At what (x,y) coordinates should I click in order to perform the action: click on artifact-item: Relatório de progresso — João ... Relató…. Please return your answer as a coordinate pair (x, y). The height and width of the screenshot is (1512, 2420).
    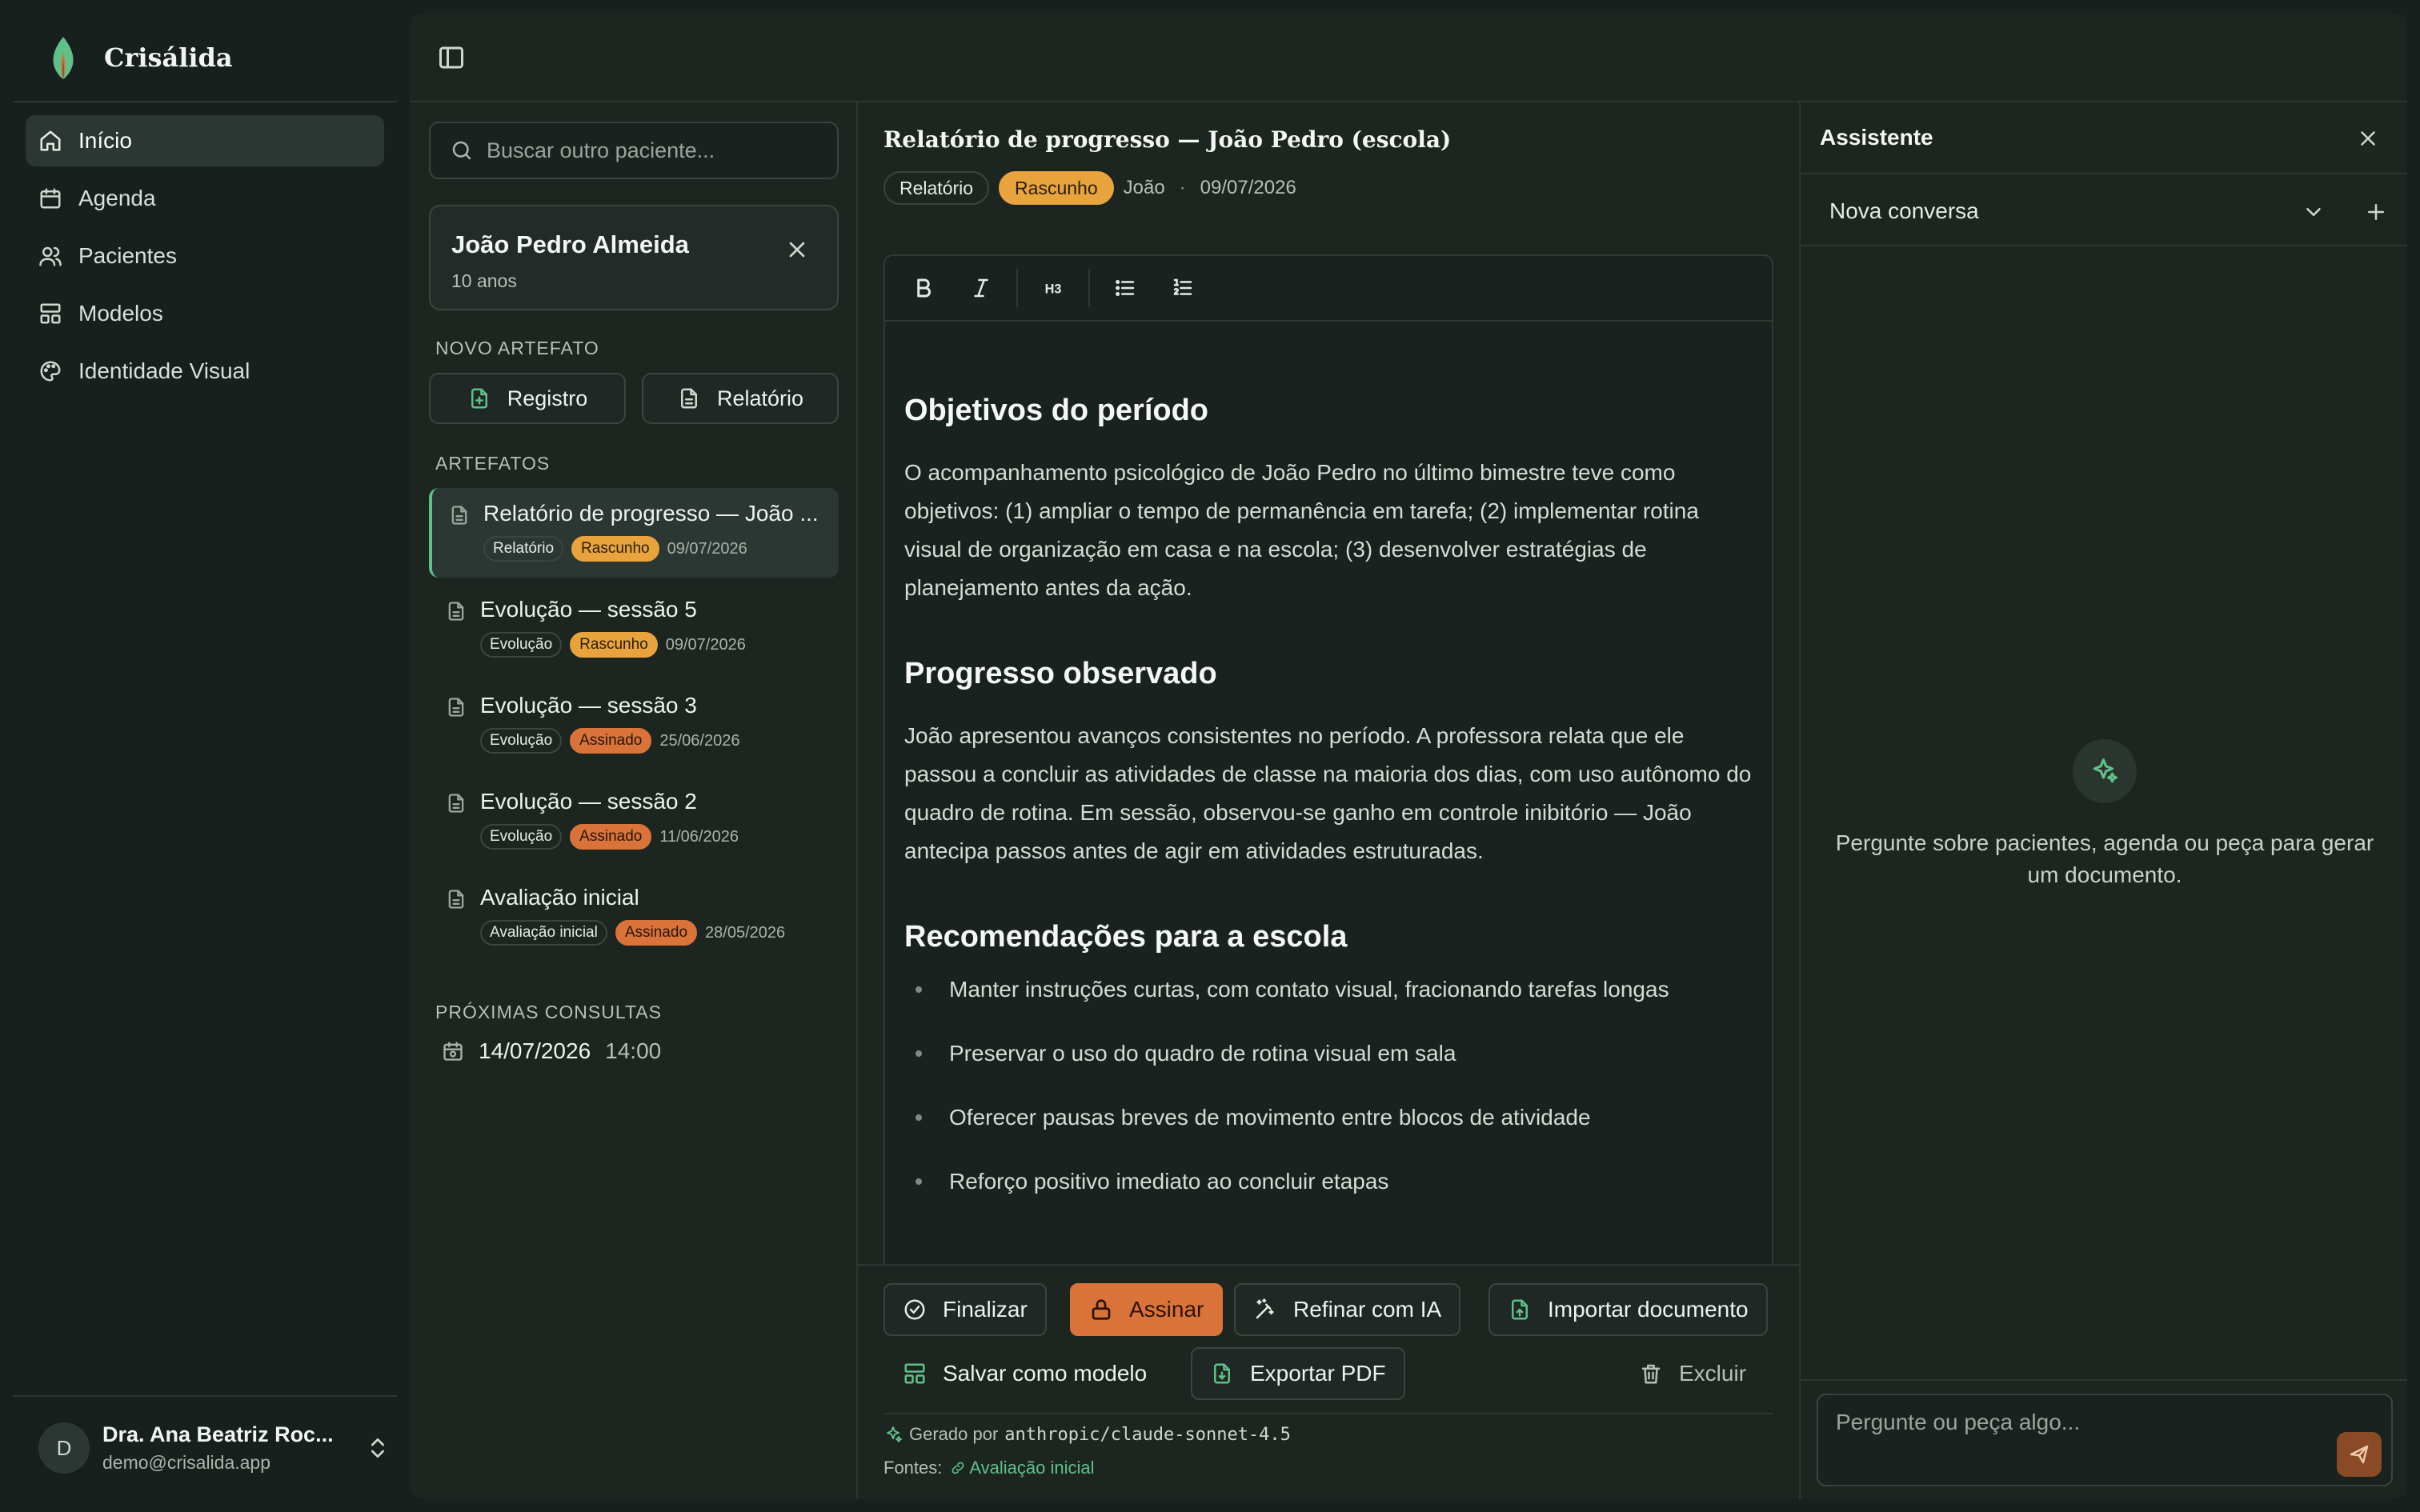
    Looking at the image, I should click on (634, 533).